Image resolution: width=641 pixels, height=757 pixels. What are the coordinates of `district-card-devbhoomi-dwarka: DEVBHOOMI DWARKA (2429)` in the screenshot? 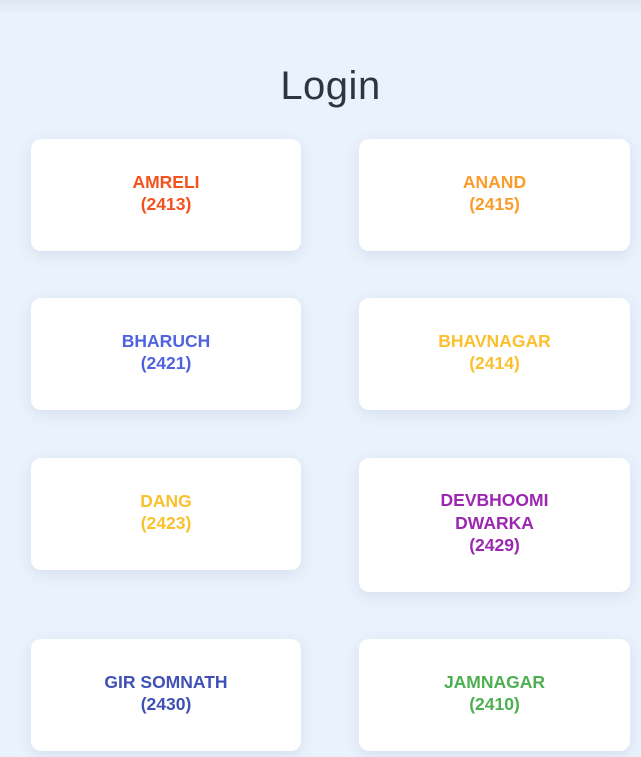 It's located at (494, 525).